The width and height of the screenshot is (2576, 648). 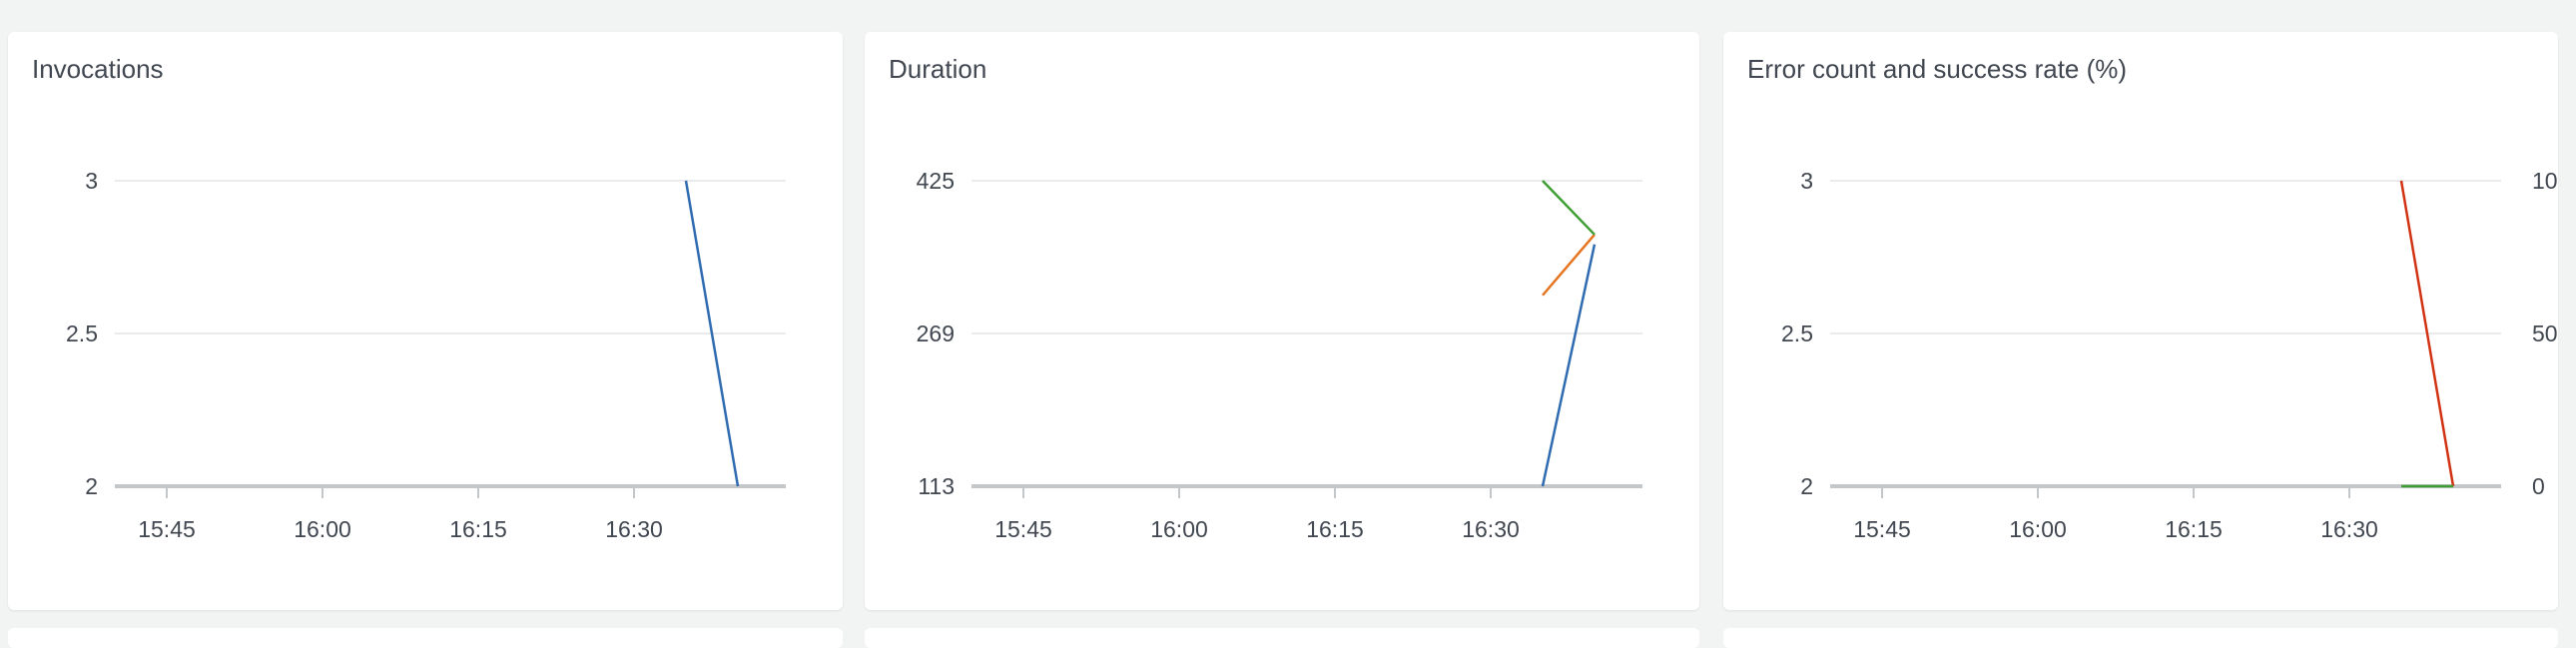 What do you see at coordinates (2538, 486) in the screenshot?
I see `y2-tick-label: 0` at bounding box center [2538, 486].